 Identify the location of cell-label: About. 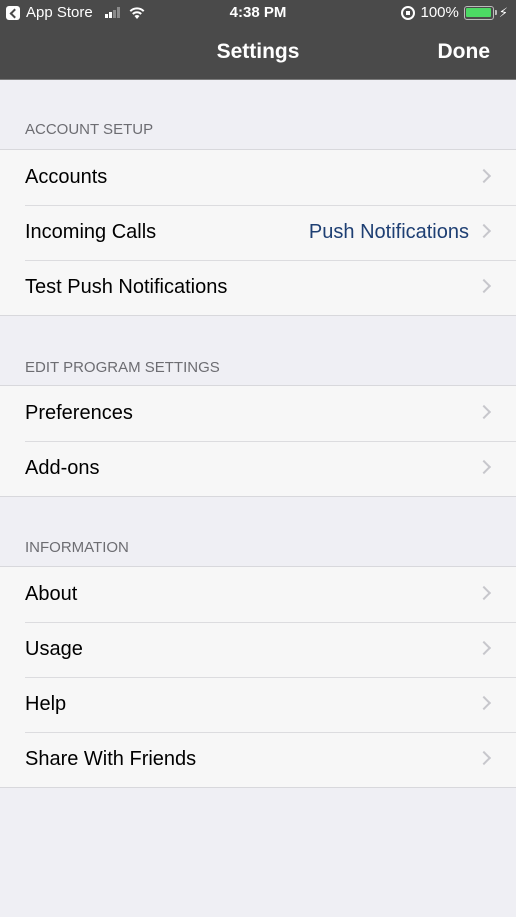
(51, 594).